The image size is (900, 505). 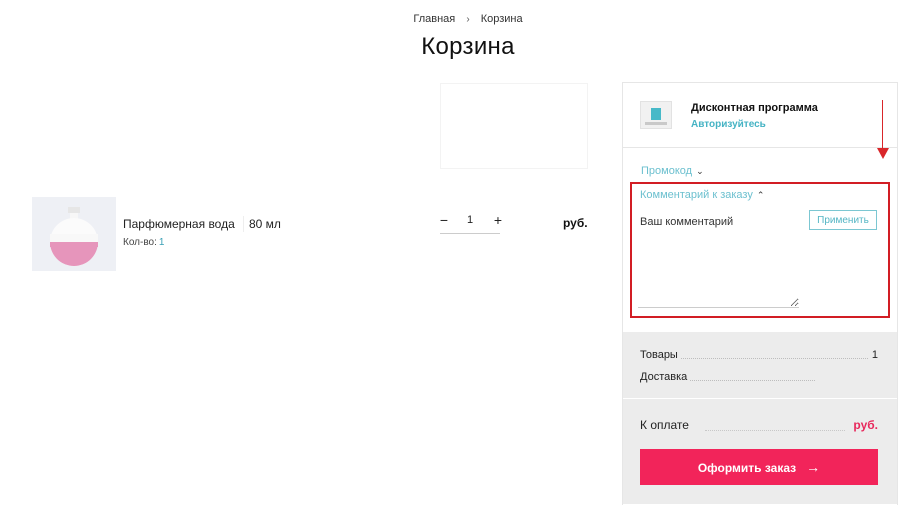 What do you see at coordinates (865, 425) in the screenshot?
I see `total-value: руб.` at bounding box center [865, 425].